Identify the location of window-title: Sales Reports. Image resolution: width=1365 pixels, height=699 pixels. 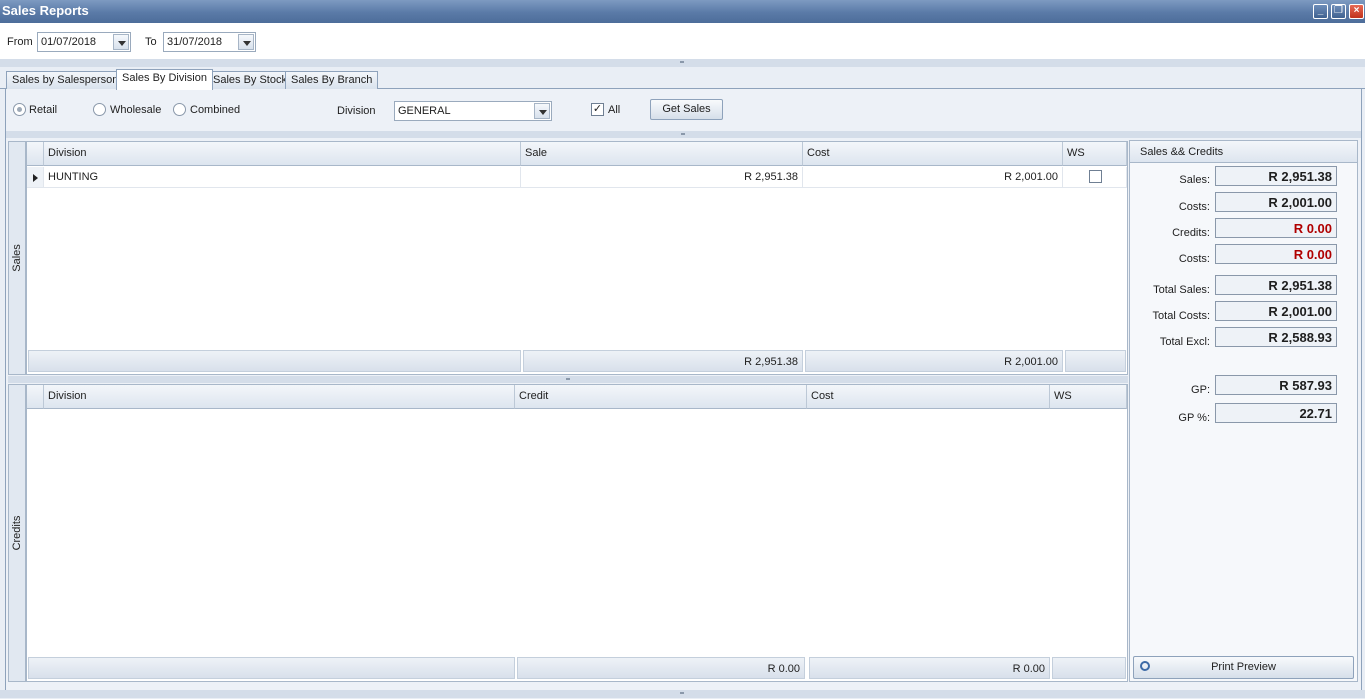
(45, 10).